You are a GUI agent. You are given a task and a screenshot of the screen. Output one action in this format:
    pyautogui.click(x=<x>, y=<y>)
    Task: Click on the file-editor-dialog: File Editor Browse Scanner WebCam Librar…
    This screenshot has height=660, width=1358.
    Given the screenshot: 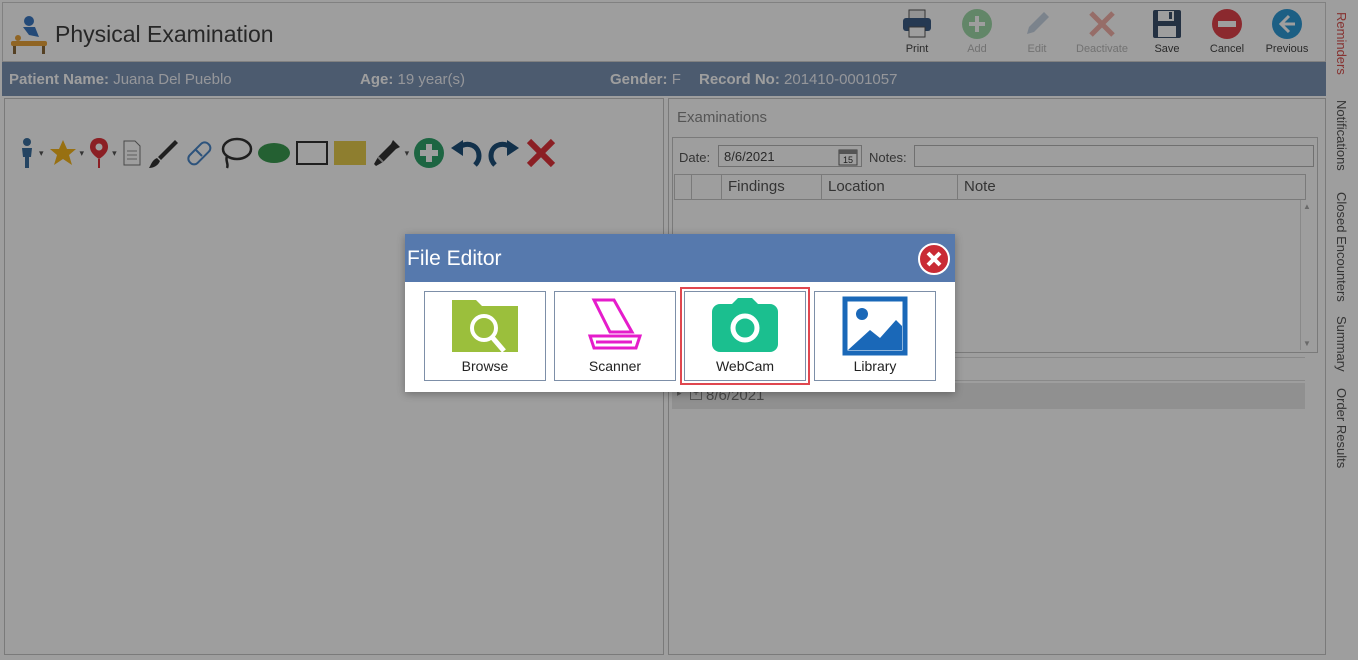 What is the action you would take?
    pyautogui.click(x=680, y=313)
    